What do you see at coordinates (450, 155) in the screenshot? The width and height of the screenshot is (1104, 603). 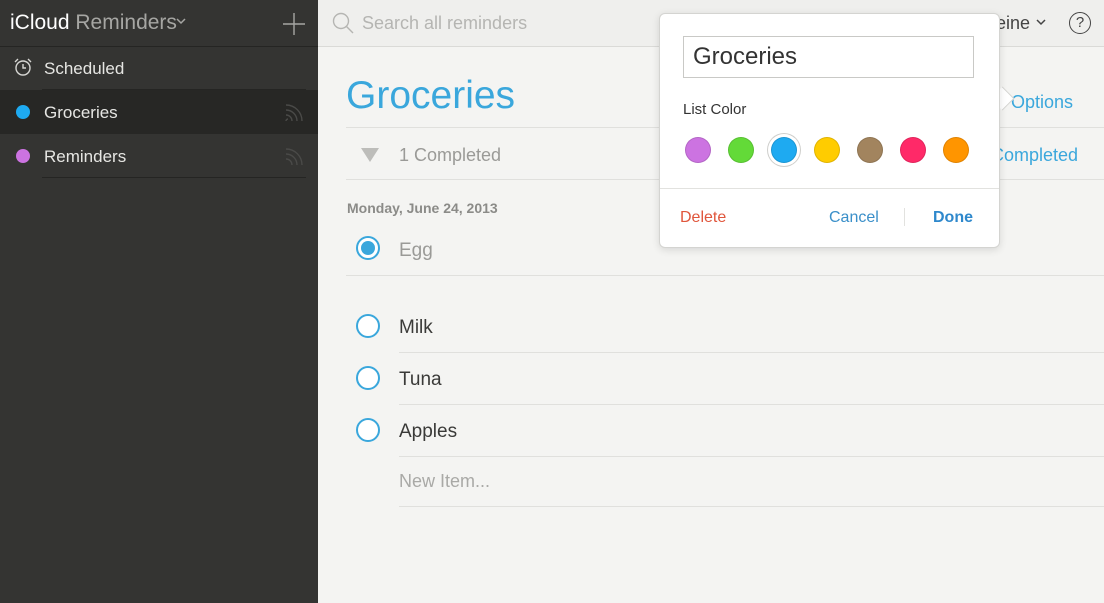 I see `completed-count: 1 Completed` at bounding box center [450, 155].